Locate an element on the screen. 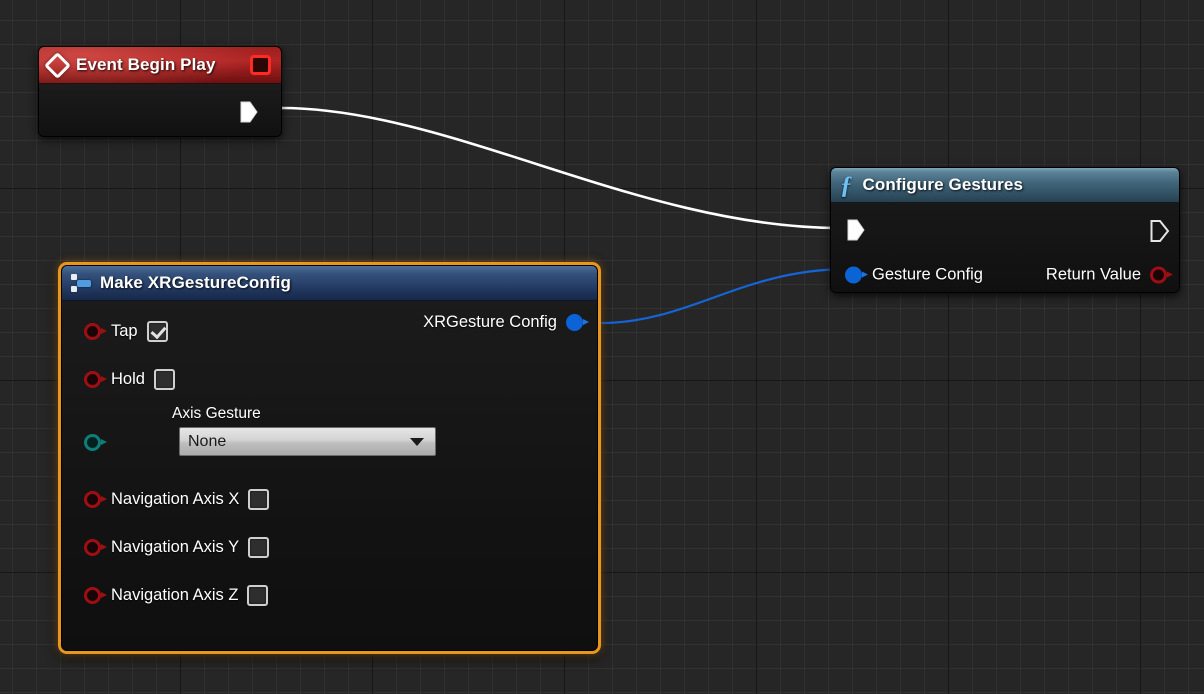 This screenshot has width=1204, height=694. exec-row is located at coordinates (1005, 229).